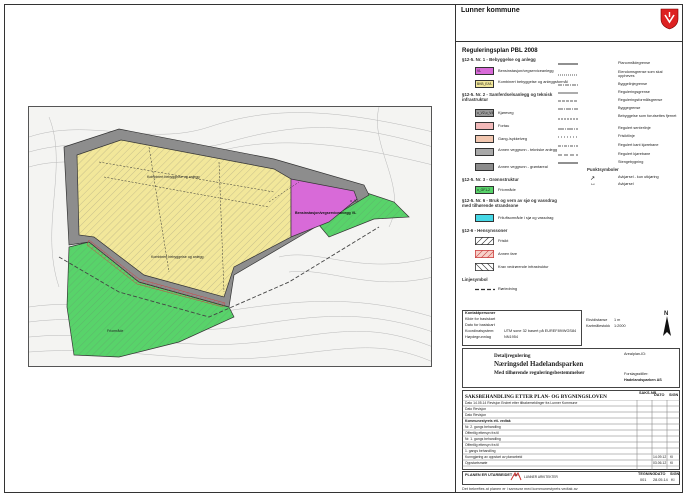 The image size is (687, 497). I want to click on case-row-11: Oppstartsmøte, so click(476, 463).